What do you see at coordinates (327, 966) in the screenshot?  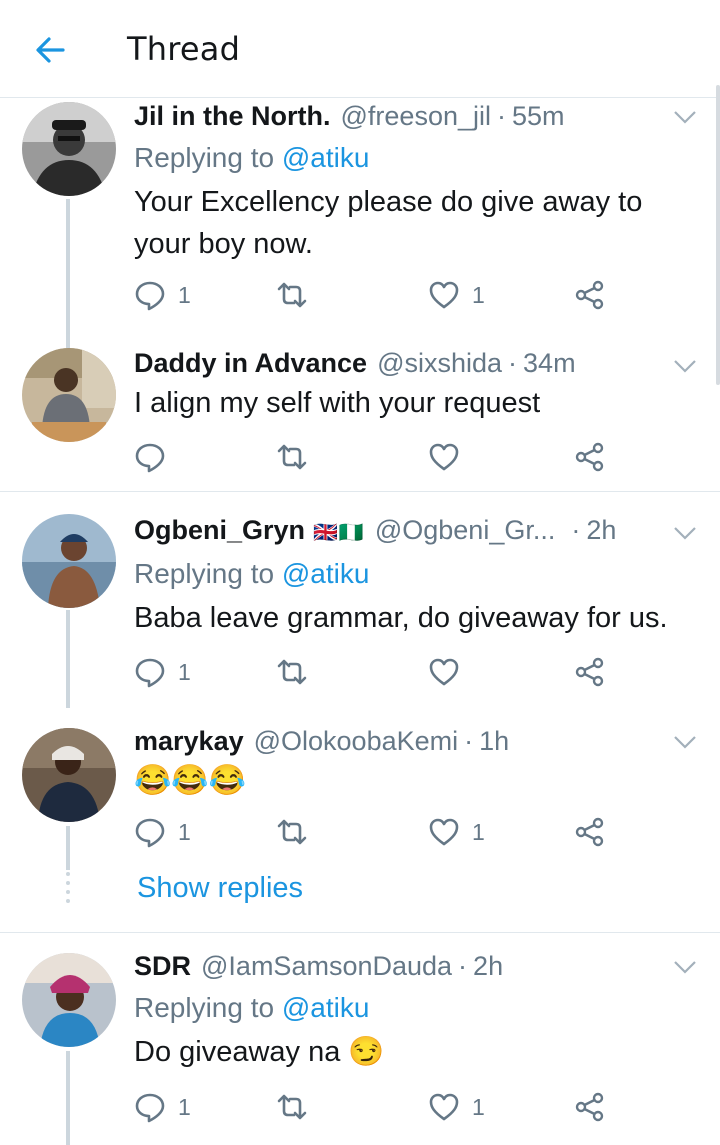 I see `username: @IamSamsonDauda` at bounding box center [327, 966].